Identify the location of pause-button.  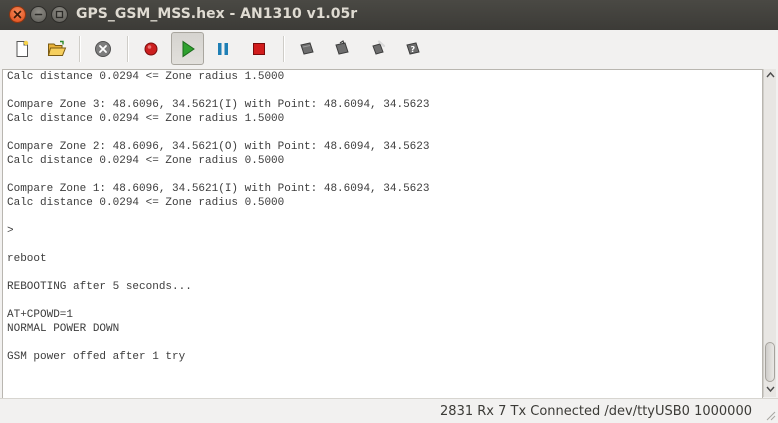
(223, 49).